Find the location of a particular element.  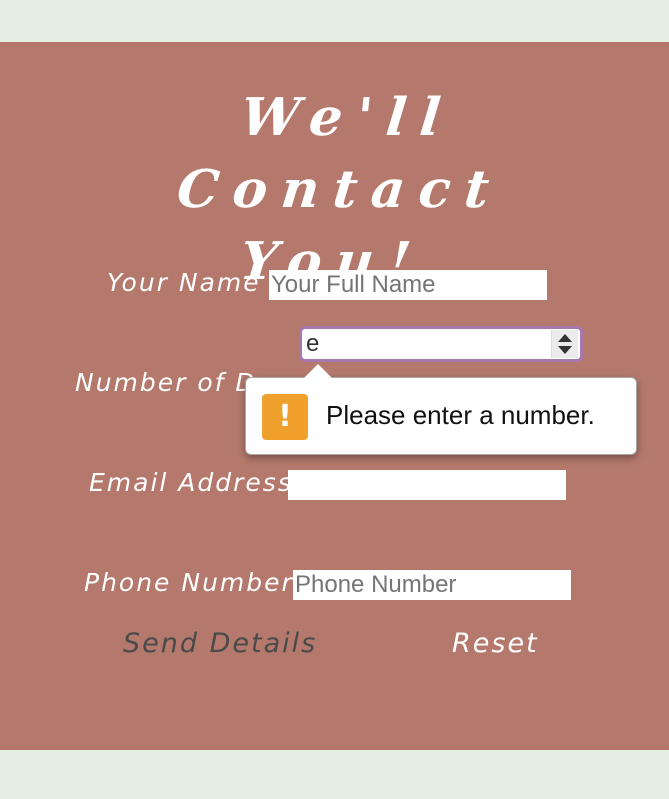

validation-tooltip: ! Please enter a number. is located at coordinates (441, 409).